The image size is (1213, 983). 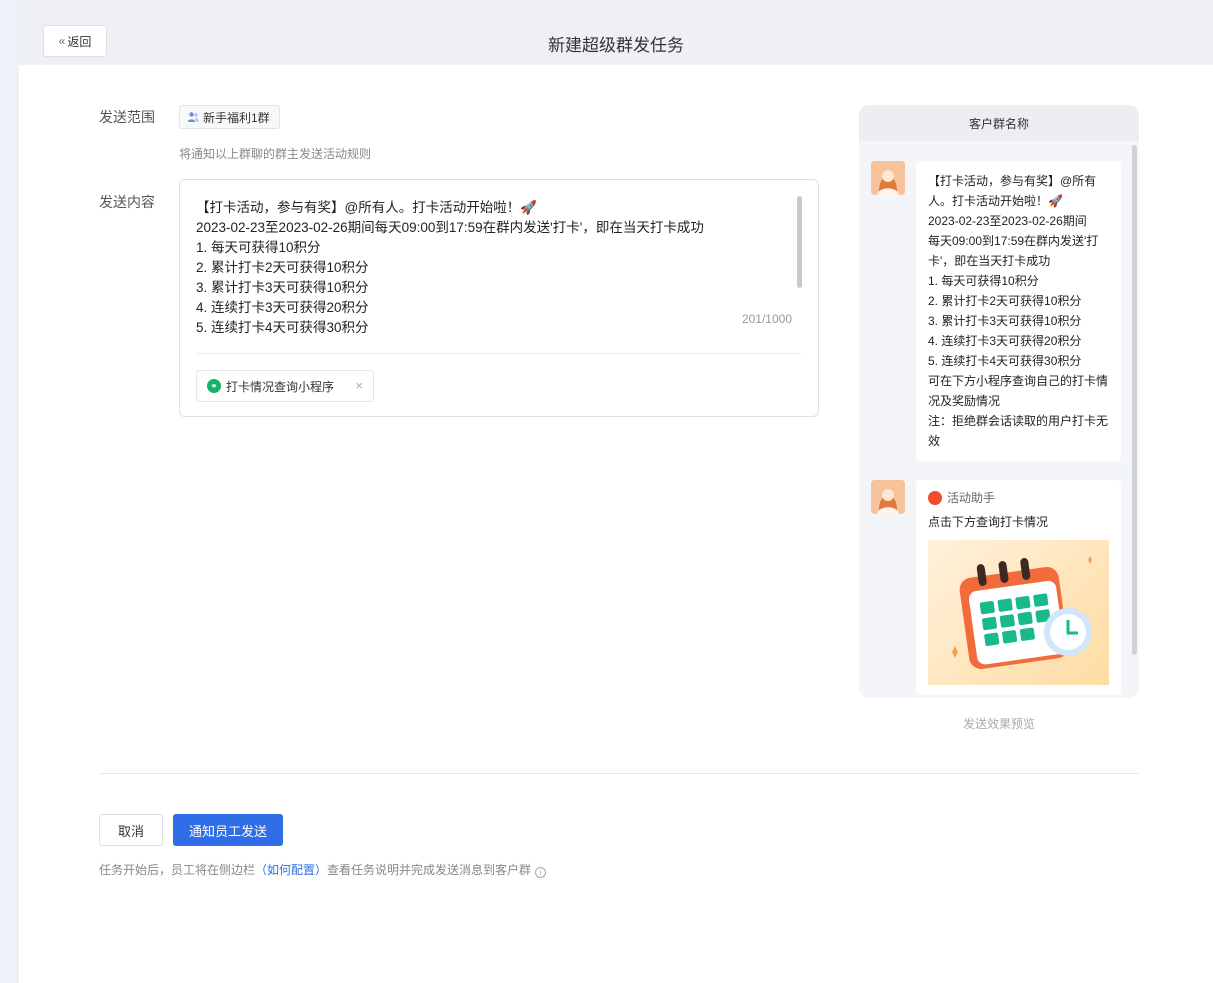 I want to click on preview-miniprogram-card: 活动助手 点击下方查询打卡情况, so click(x=1018, y=587).